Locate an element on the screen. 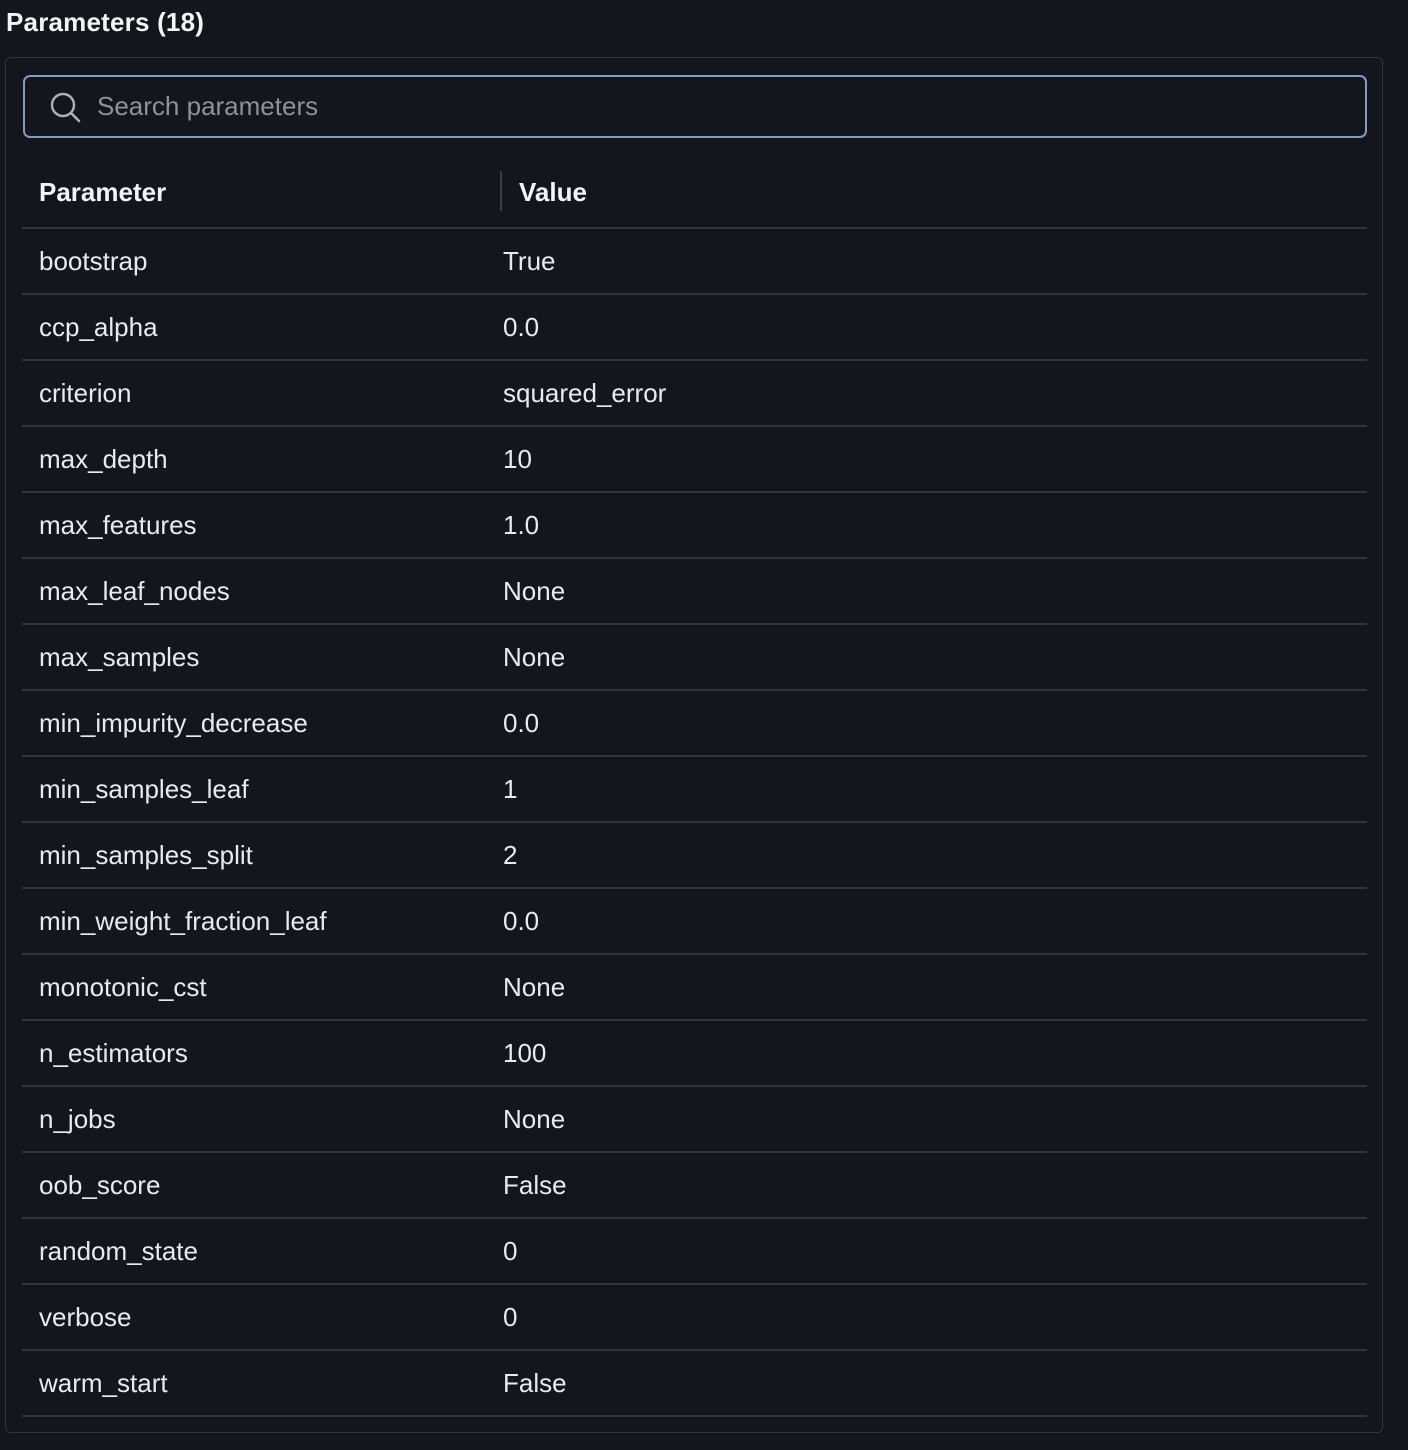 The image size is (1408, 1450). table-row: oob_score False is located at coordinates (694, 1186).